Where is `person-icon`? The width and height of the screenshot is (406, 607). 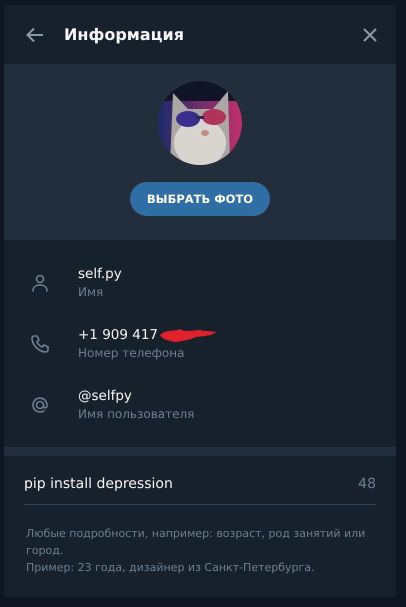
person-icon is located at coordinates (40, 283).